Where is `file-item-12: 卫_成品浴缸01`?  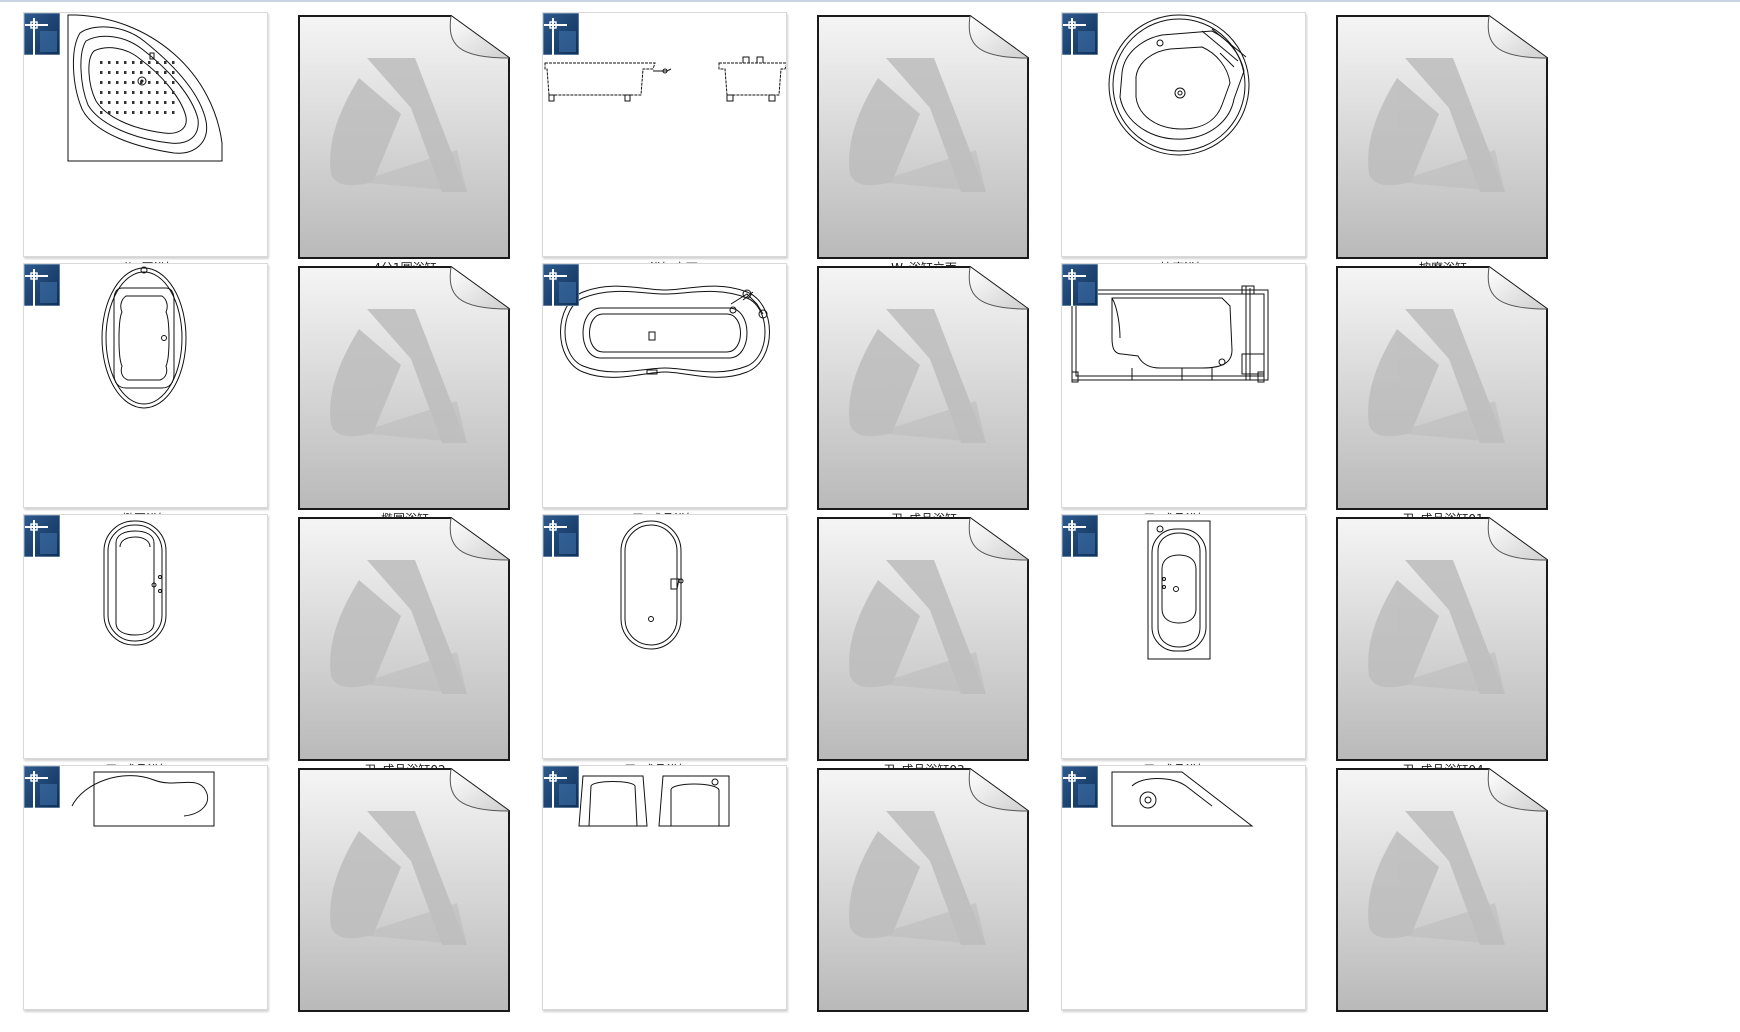
file-item-12: 卫_成品浴缸01 is located at coordinates (1443, 390).